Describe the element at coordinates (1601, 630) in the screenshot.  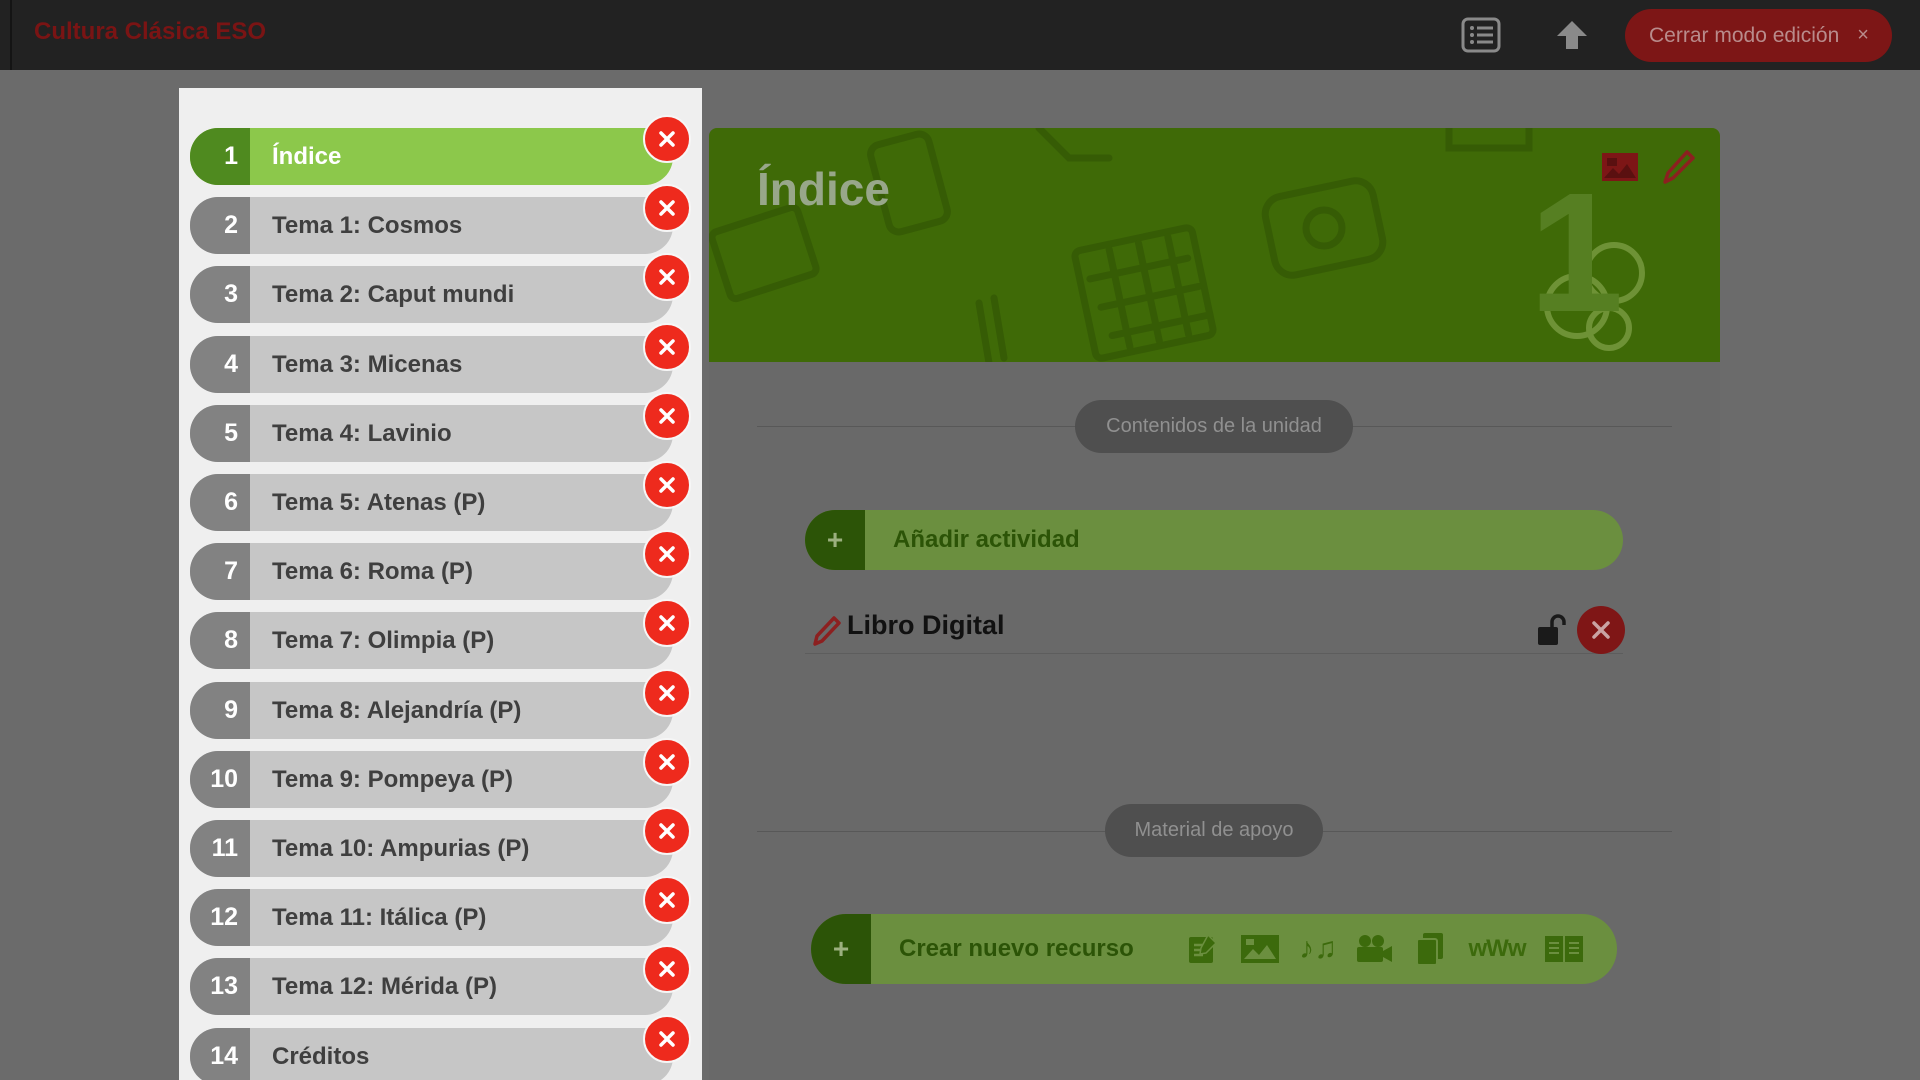
I see `delete-book-button` at that location.